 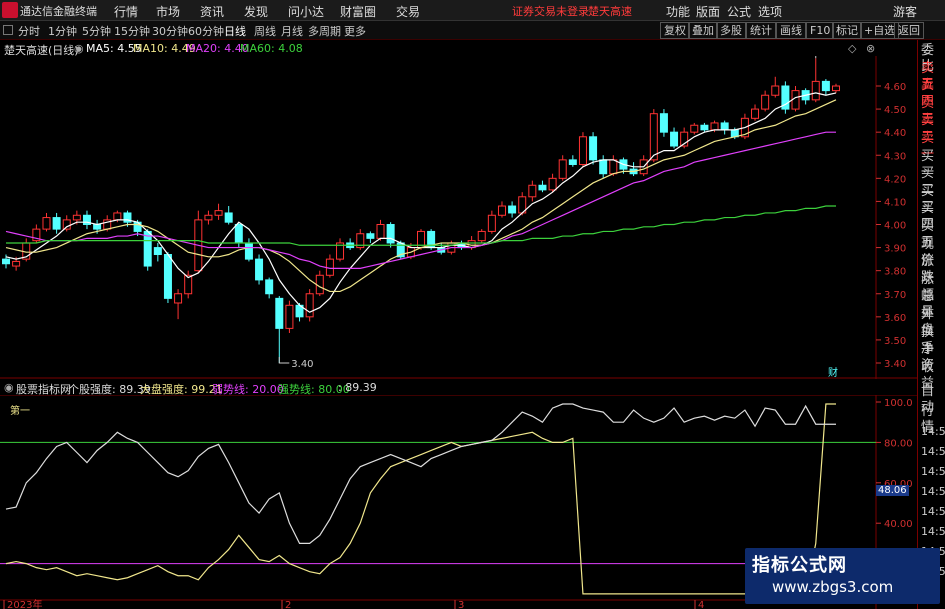 I want to click on tab-more: 更多, so click(x=355, y=31).